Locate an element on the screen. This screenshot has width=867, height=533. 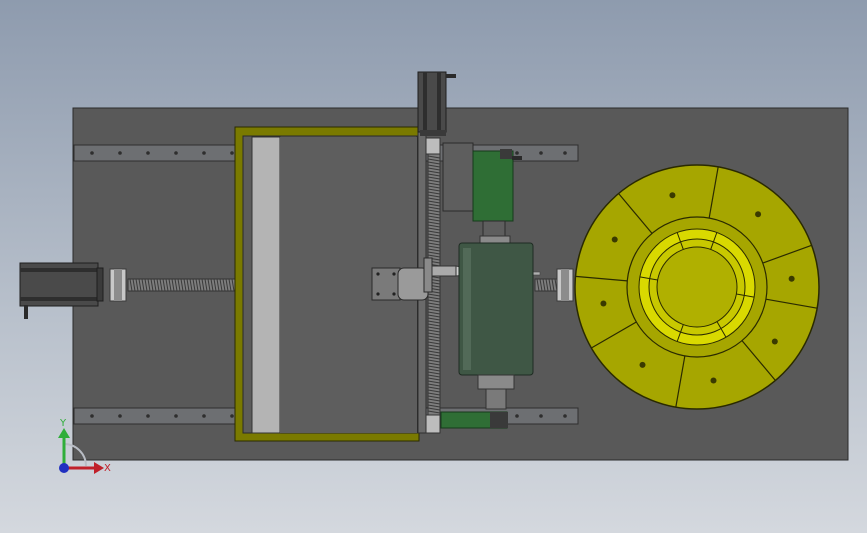
x-axis-label: X is located at coordinates (107, 468).